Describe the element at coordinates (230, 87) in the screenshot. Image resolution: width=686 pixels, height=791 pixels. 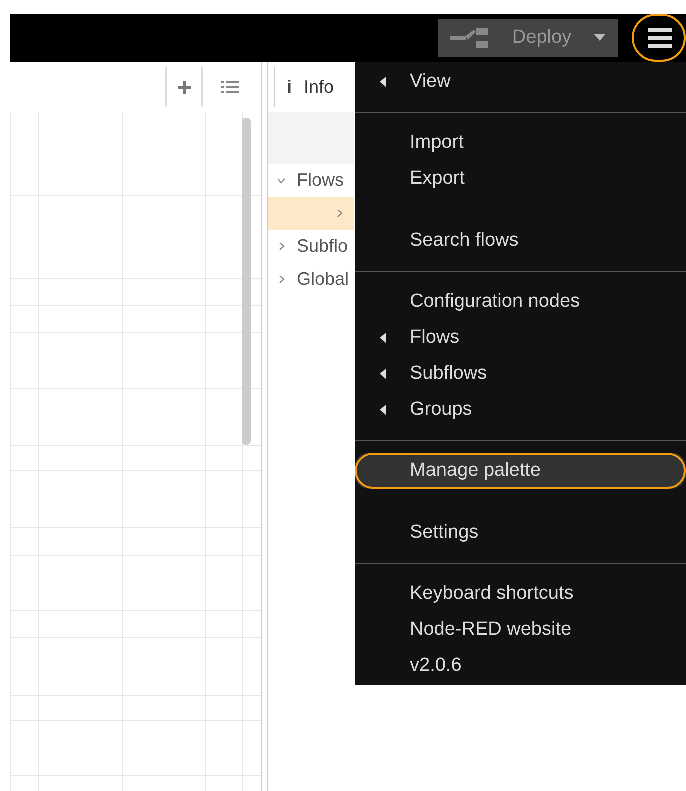
I see `list-icon` at that location.